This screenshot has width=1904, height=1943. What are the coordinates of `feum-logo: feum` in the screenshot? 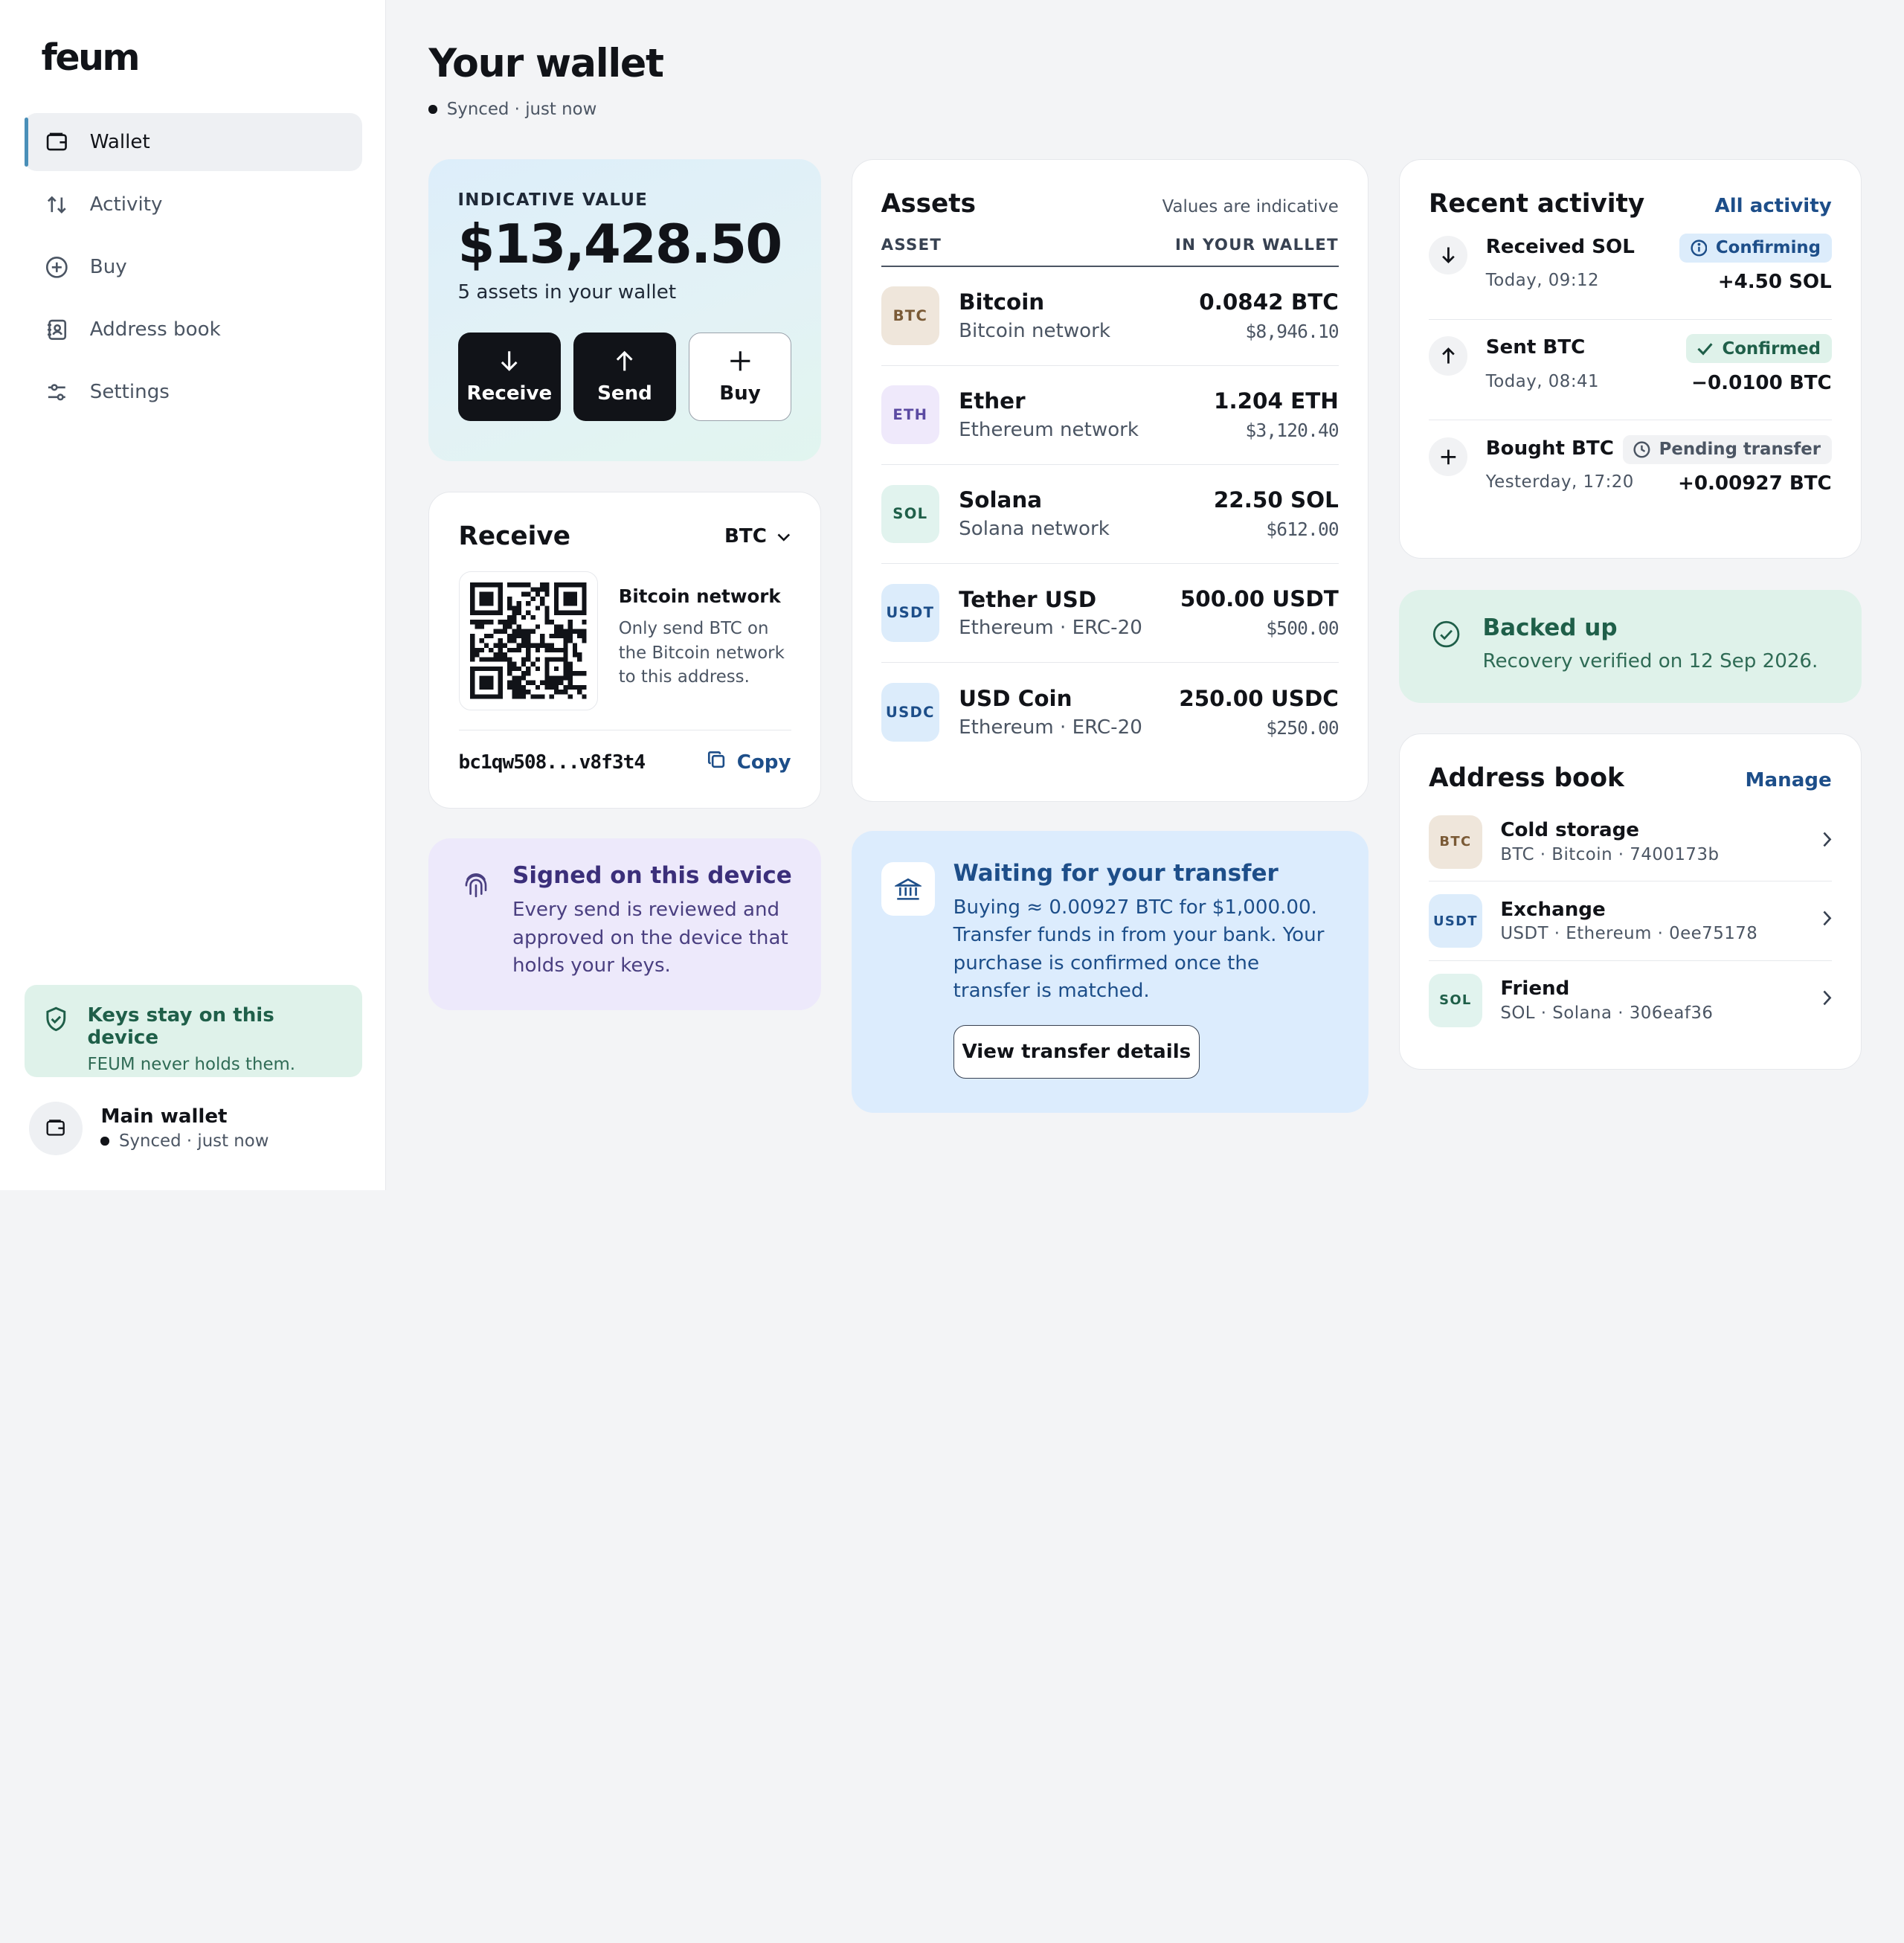 It's located at (91, 57).